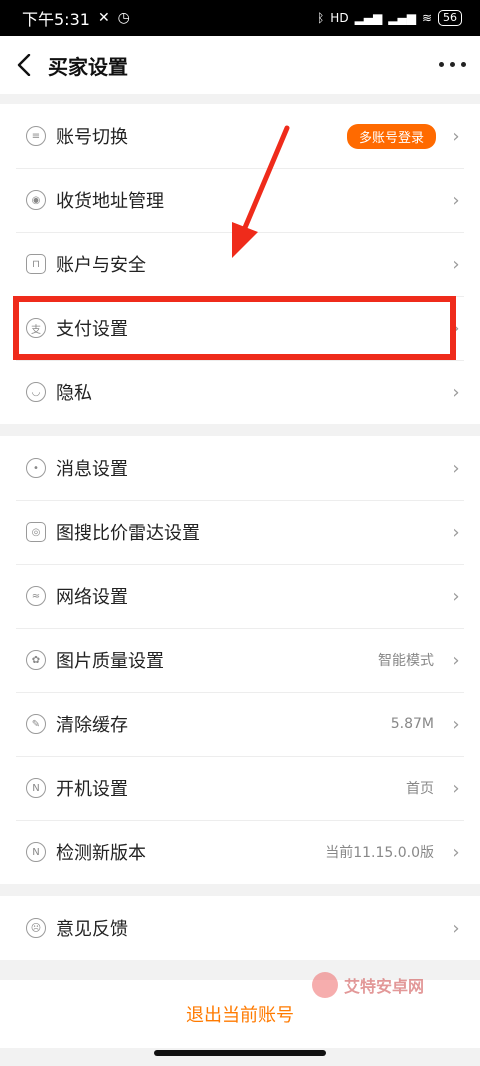 This screenshot has height=1066, width=480. What do you see at coordinates (261, 191) in the screenshot?
I see `annotation-arrow` at bounding box center [261, 191].